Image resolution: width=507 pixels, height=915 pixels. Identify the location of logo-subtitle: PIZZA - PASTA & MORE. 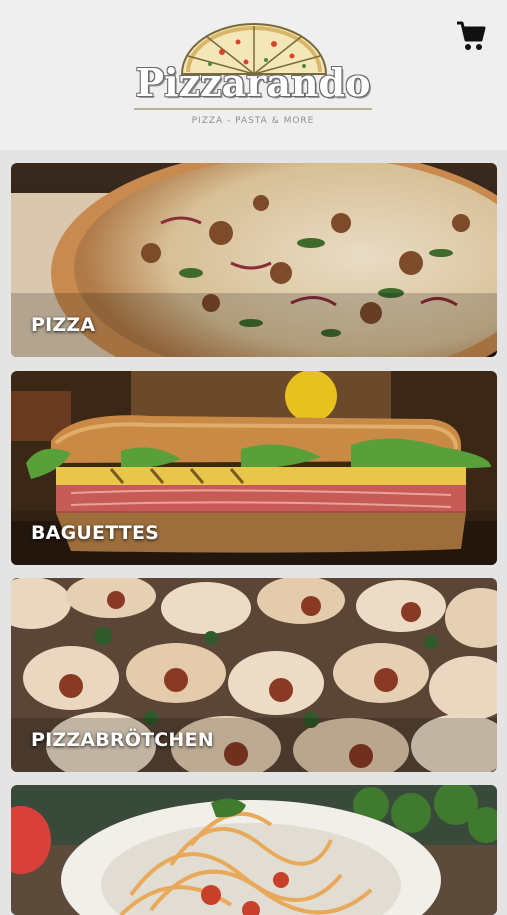
(253, 121).